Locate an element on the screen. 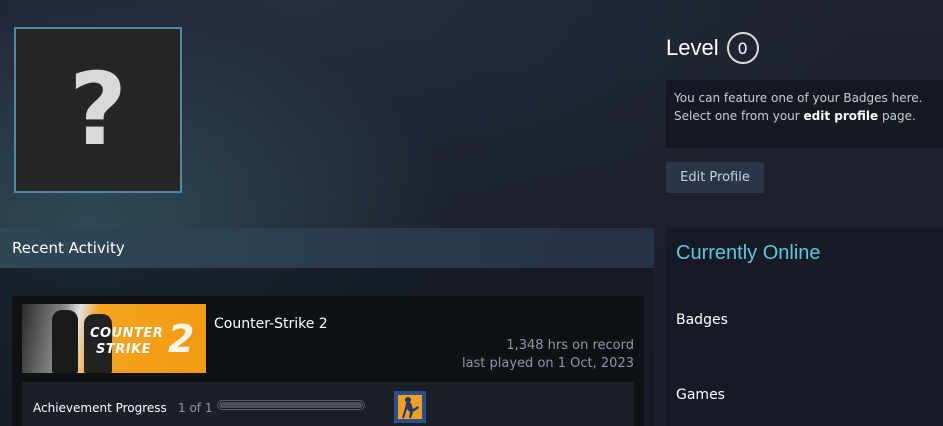  capsule-text-strike: STRIKE is located at coordinates (124, 349).